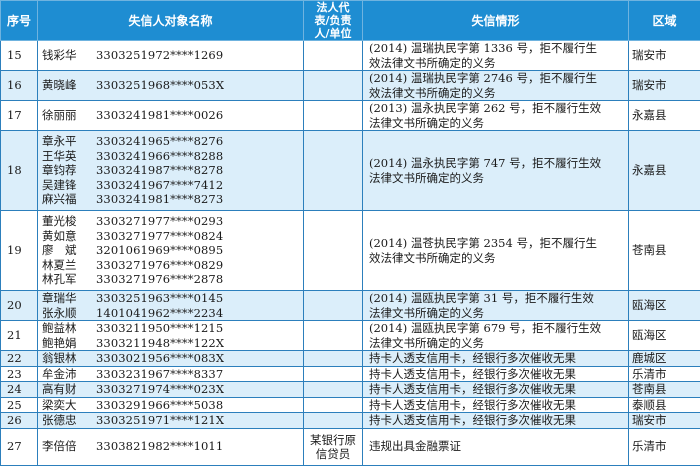 This screenshot has width=700, height=466. I want to click on person-entry: 钱彩华3303251972****1269, so click(170, 55).